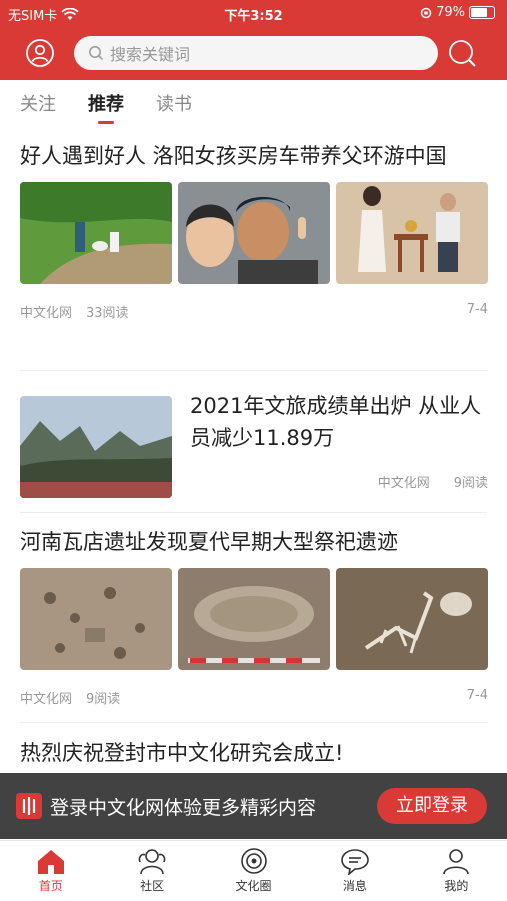 The image size is (507, 901). I want to click on news-title: 2021年文旅成绩单出炉 从业人员减少11.89万, so click(339, 422).